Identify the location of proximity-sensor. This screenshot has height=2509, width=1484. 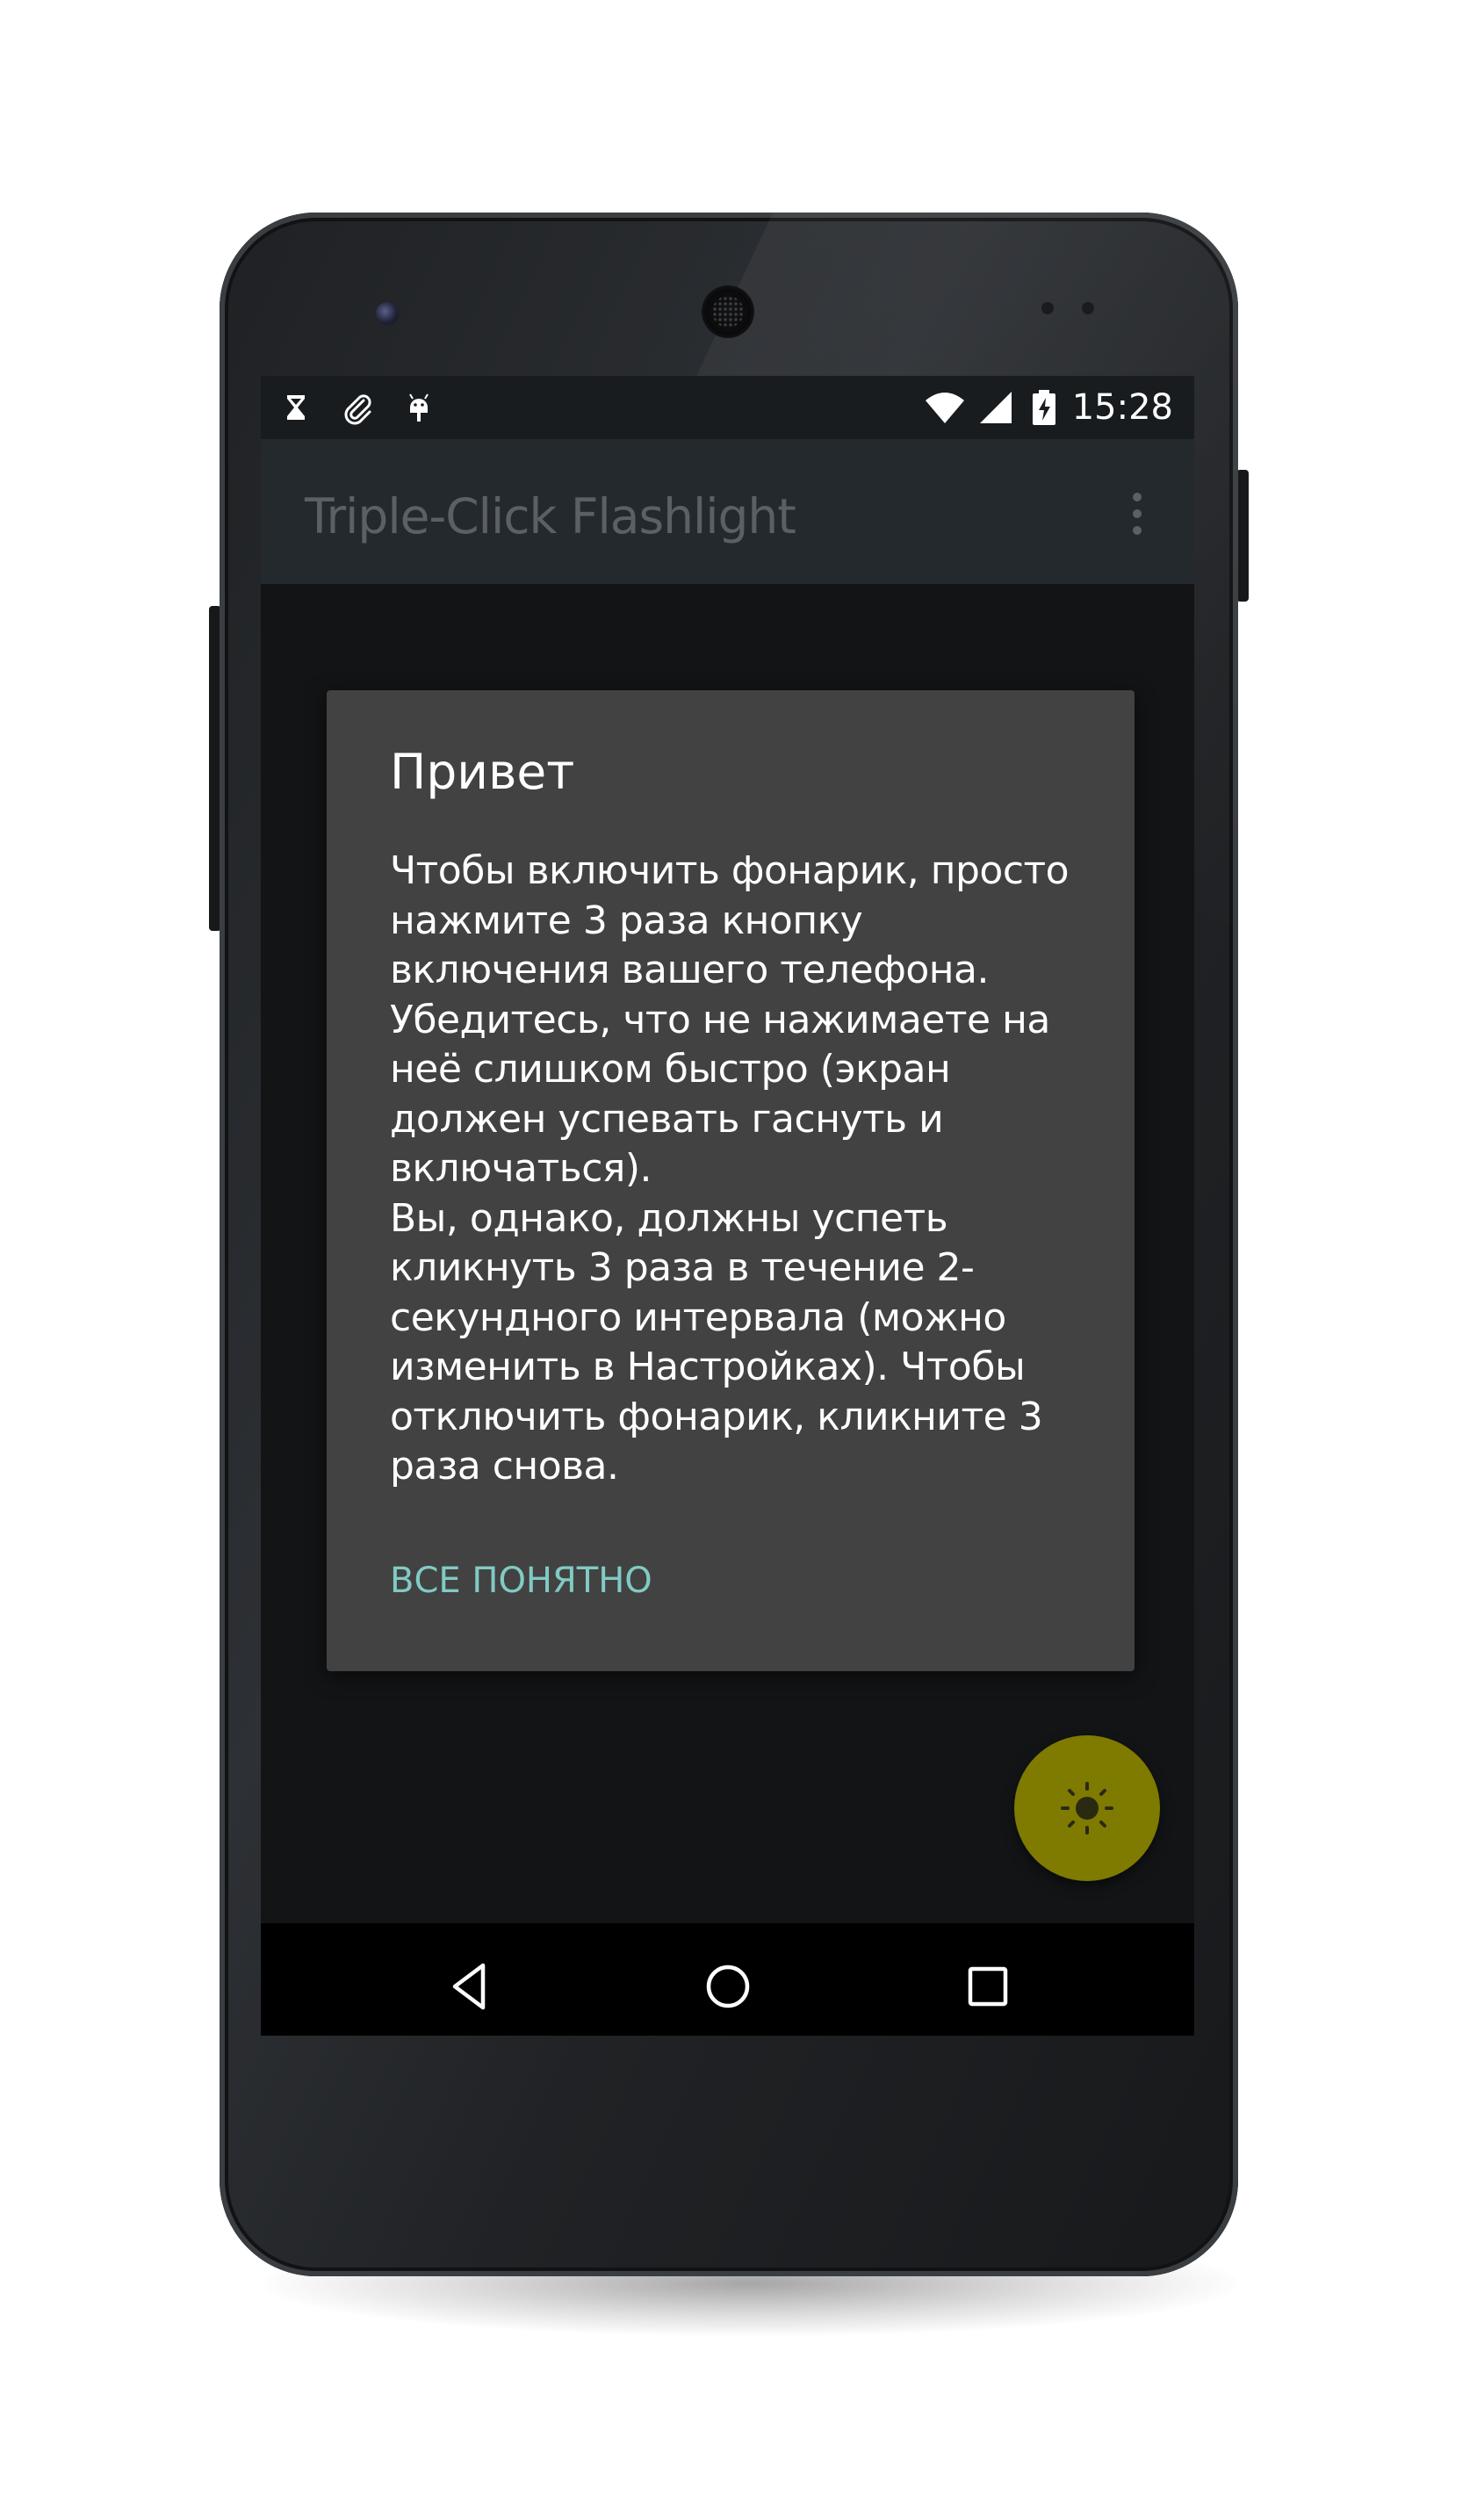
(1047, 308).